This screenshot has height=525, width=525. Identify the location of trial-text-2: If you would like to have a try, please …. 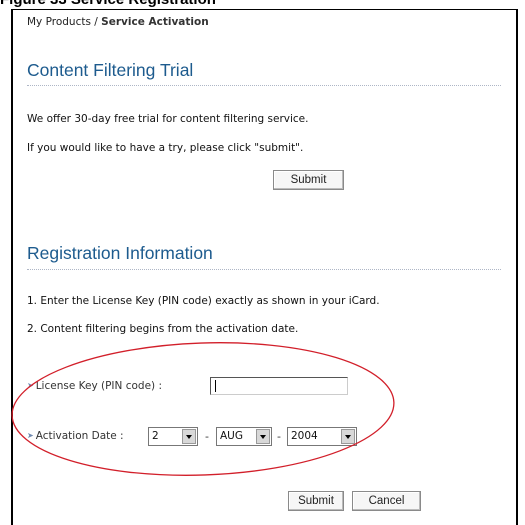
(165, 148).